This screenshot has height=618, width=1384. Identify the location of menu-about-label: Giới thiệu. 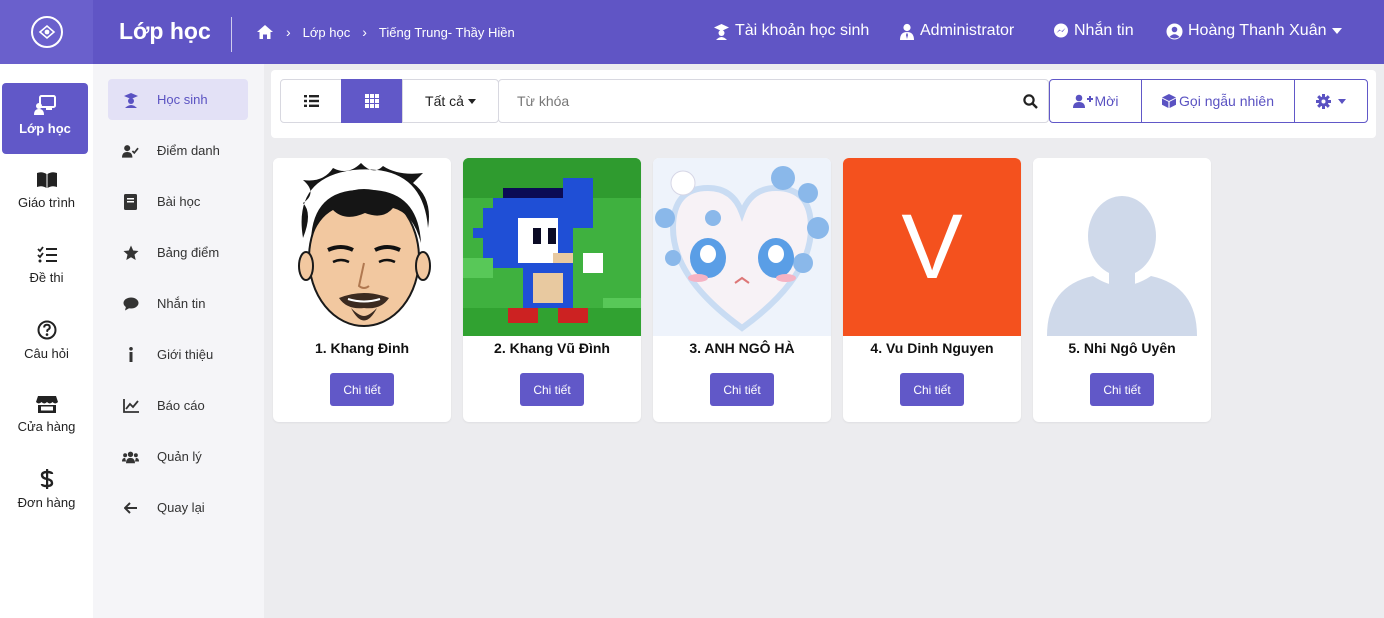
(185, 354).